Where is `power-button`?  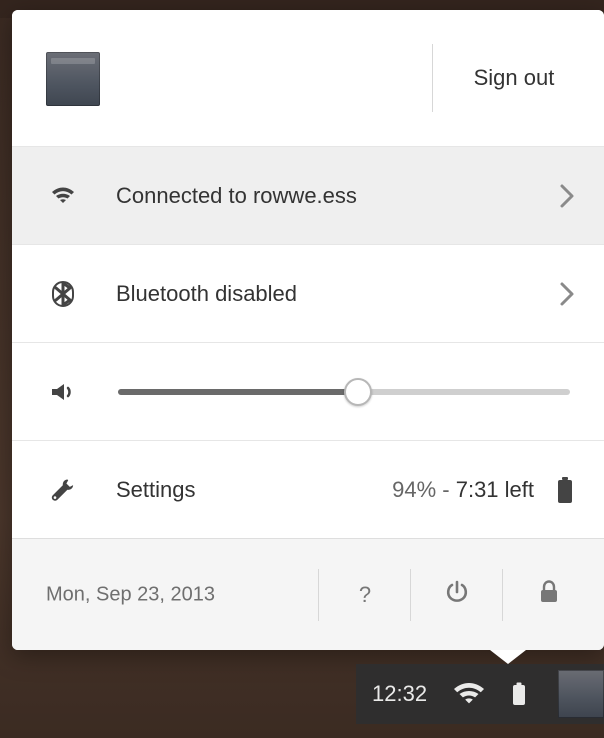 power-button is located at coordinates (457, 595).